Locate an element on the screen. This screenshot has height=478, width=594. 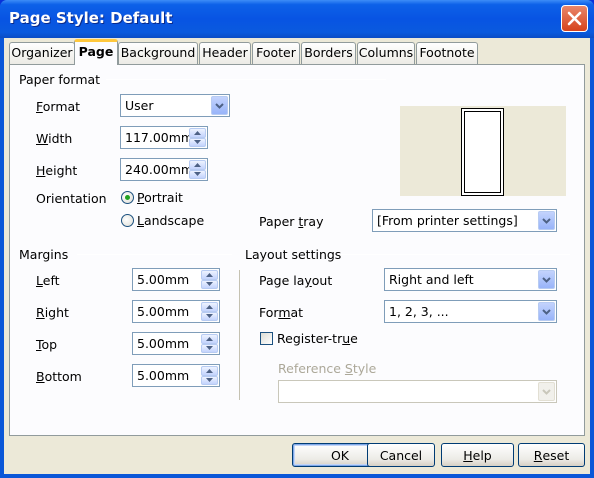
paper-format-heading: Paper format is located at coordinates (60, 79).